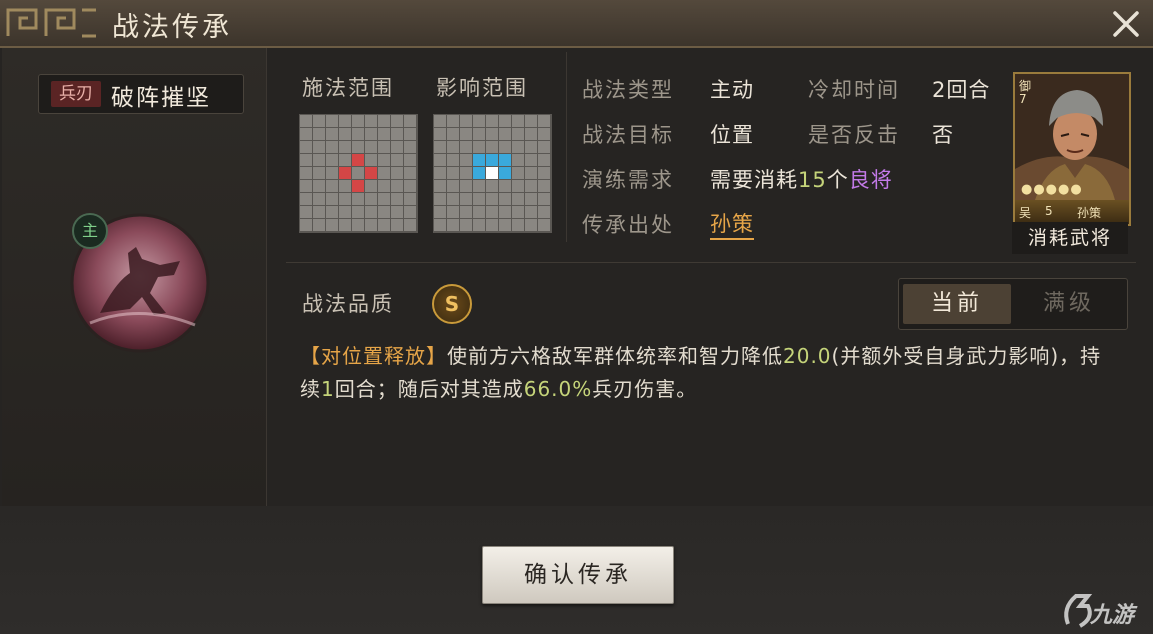  I want to click on requirement-value: 需要消耗15个良将, so click(801, 179).